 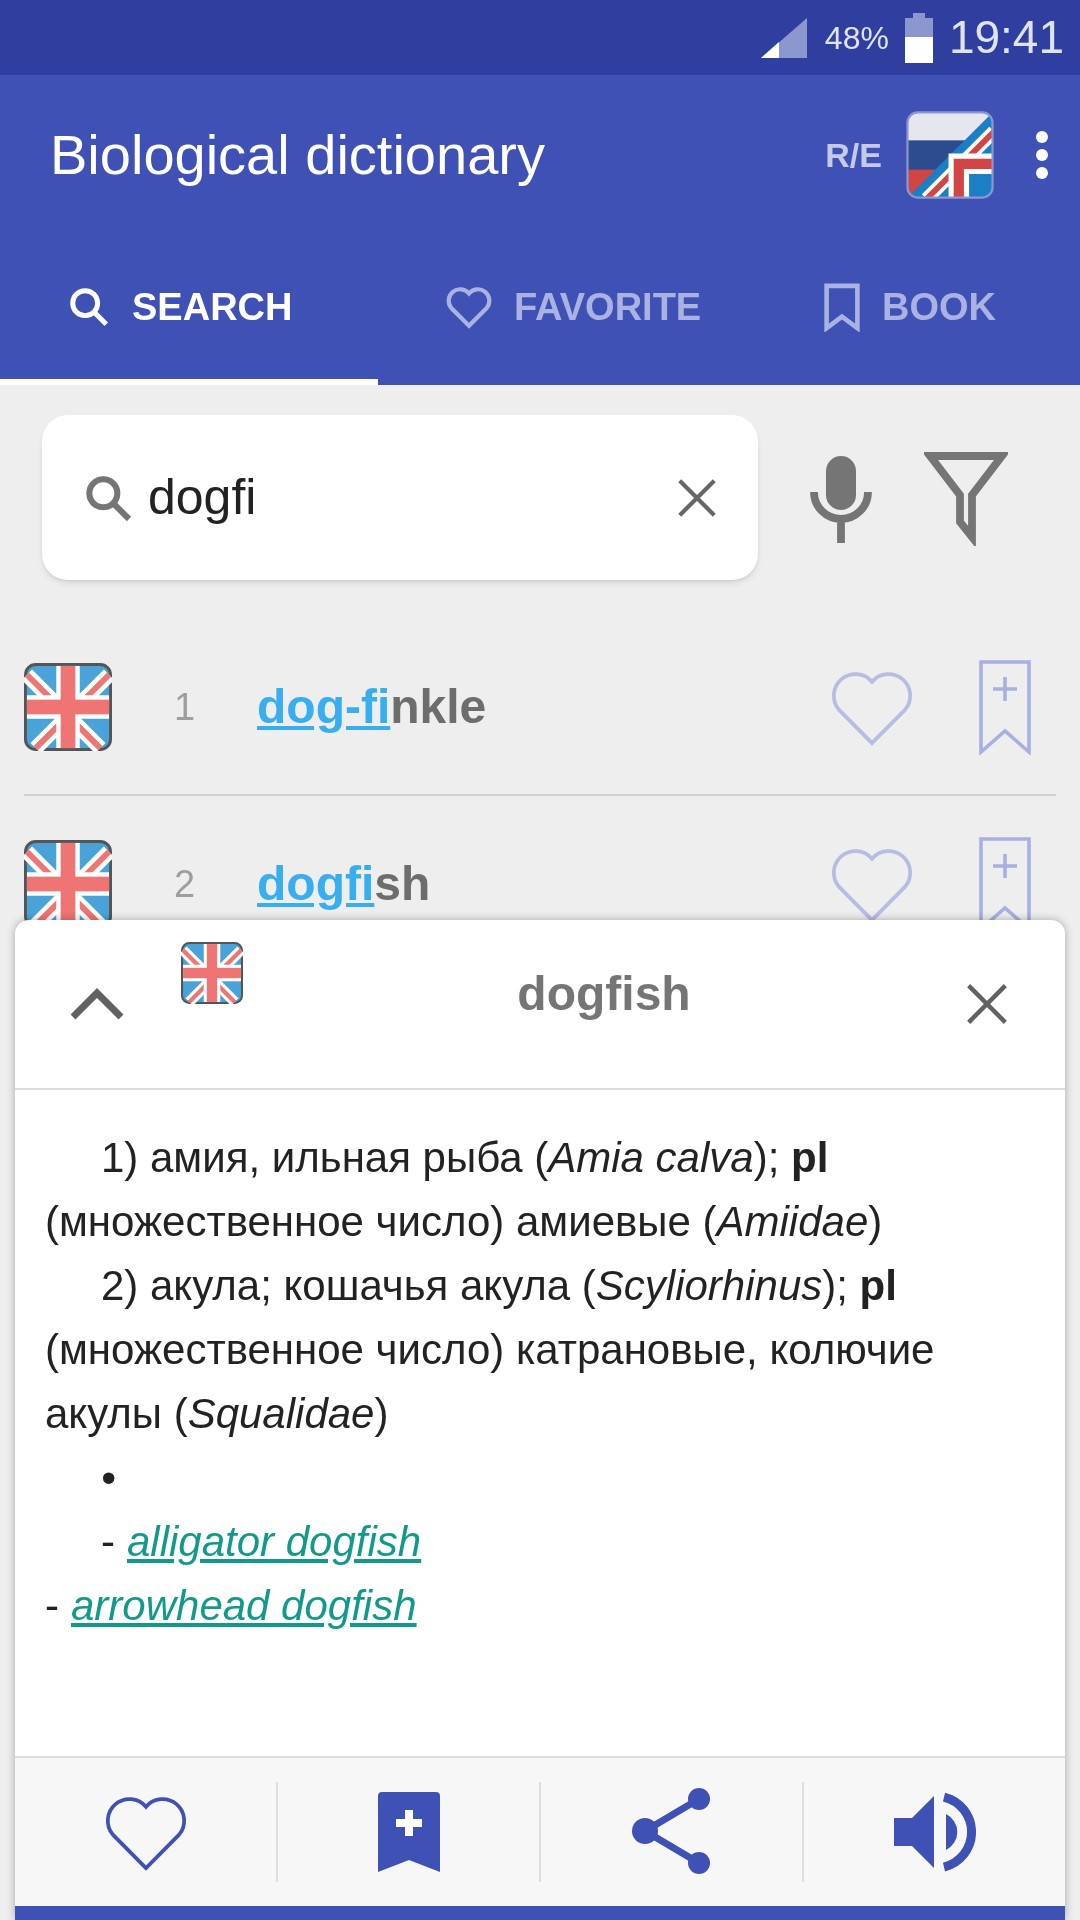 What do you see at coordinates (298, 155) in the screenshot?
I see `app-title: Biological dictionary` at bounding box center [298, 155].